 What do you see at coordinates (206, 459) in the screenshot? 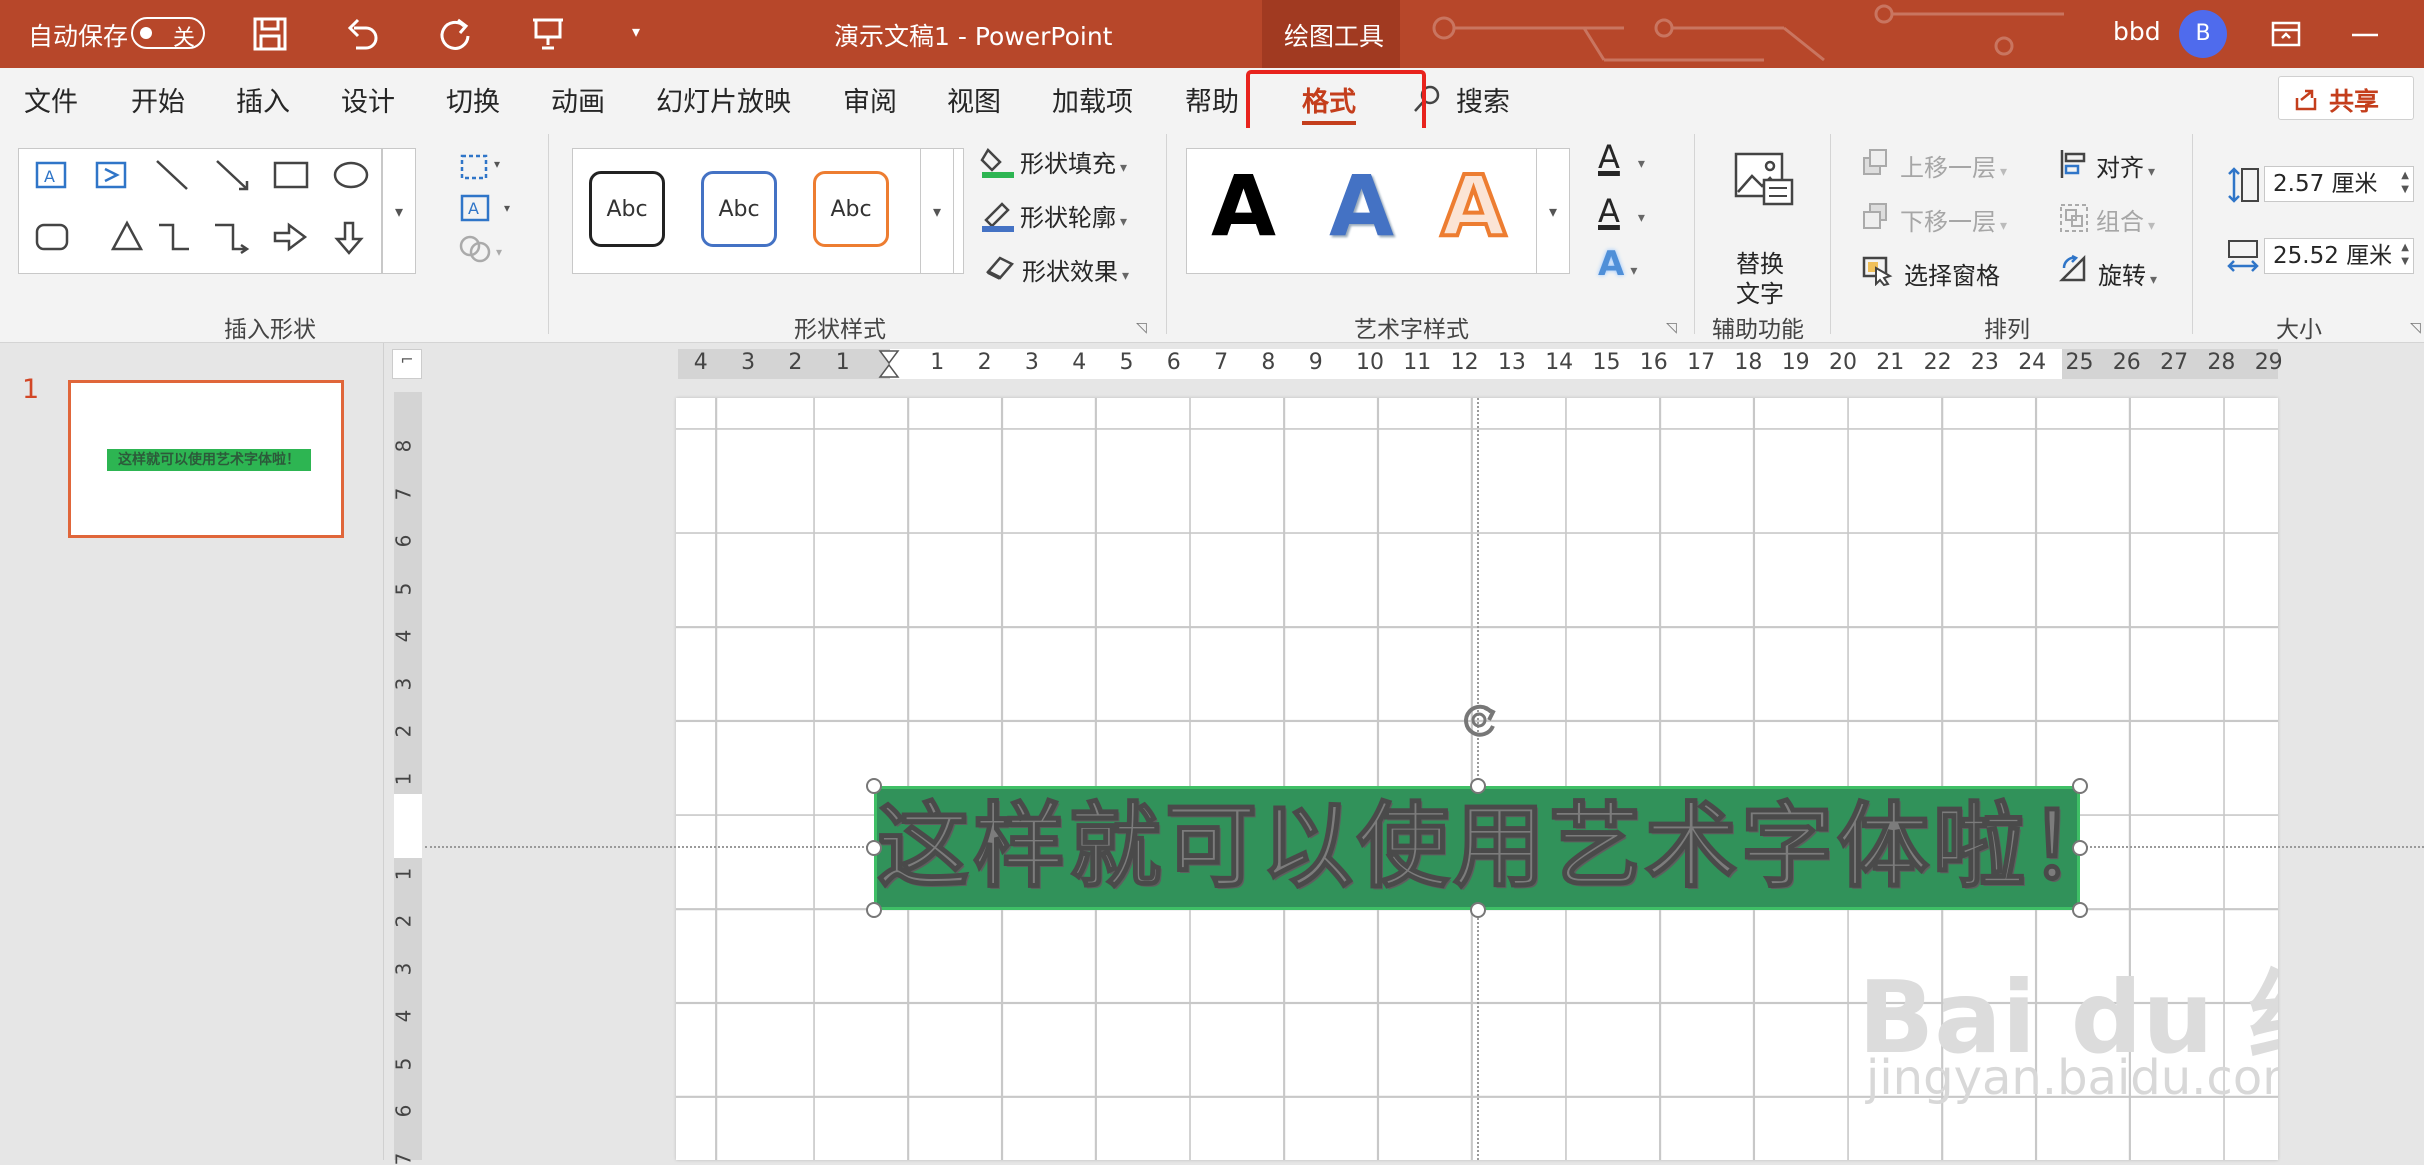
I see `slide-thumbnail: 这样就可以使用艺术字体啦！` at bounding box center [206, 459].